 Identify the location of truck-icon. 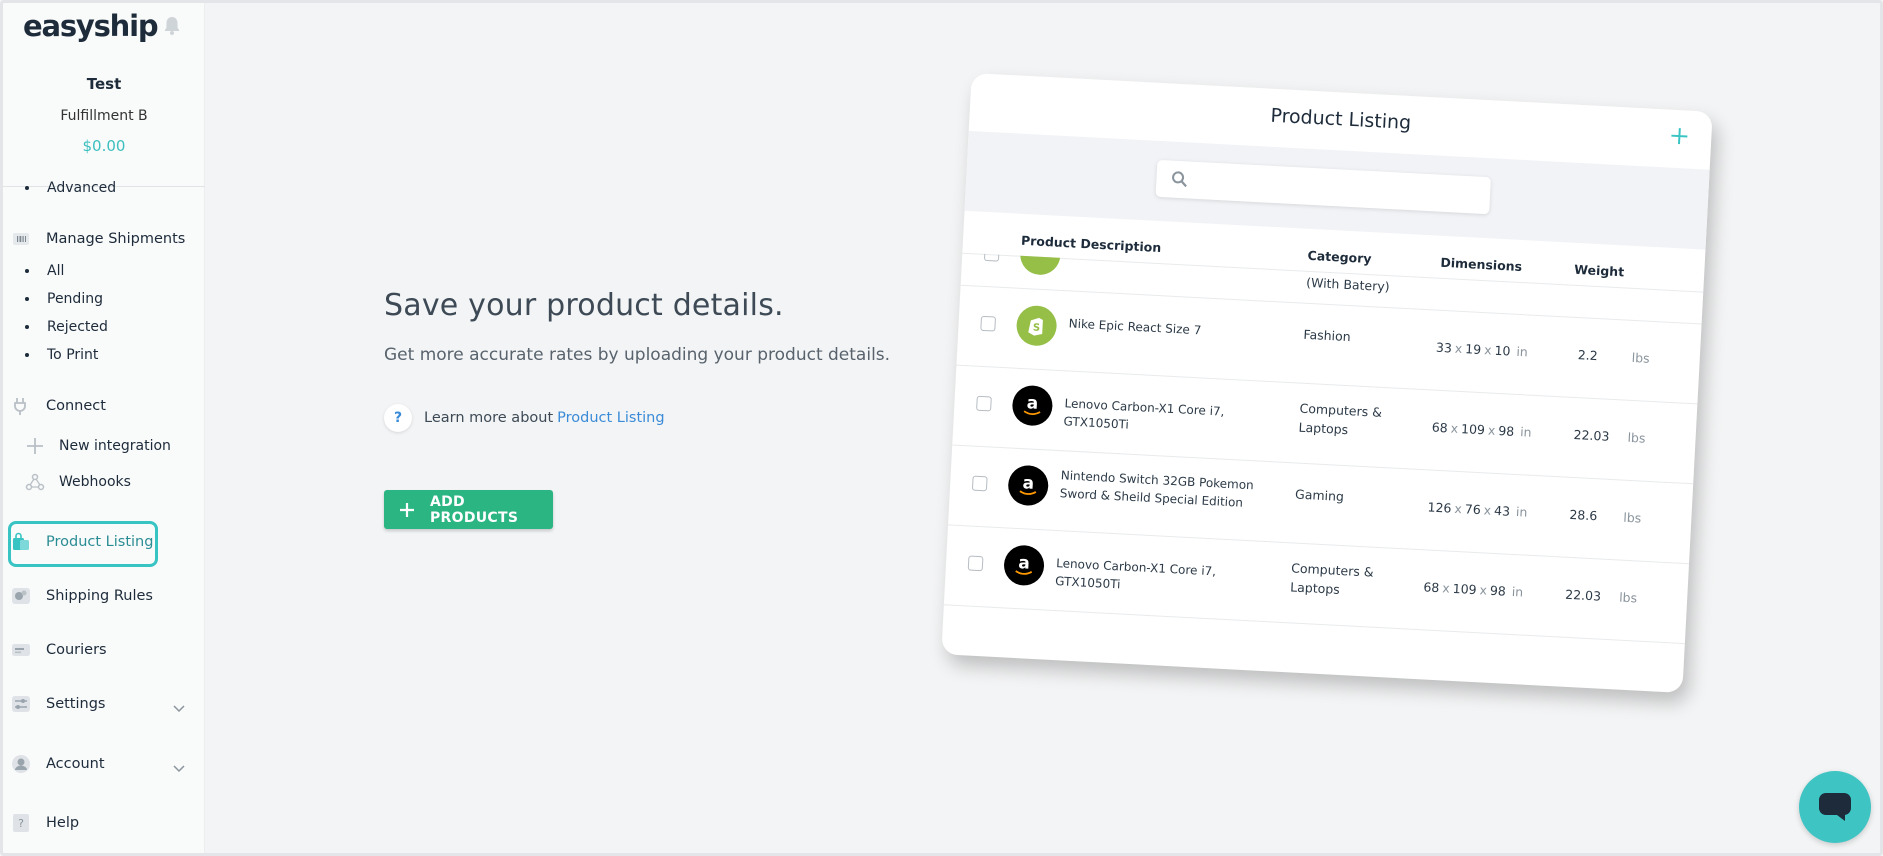
(21, 650).